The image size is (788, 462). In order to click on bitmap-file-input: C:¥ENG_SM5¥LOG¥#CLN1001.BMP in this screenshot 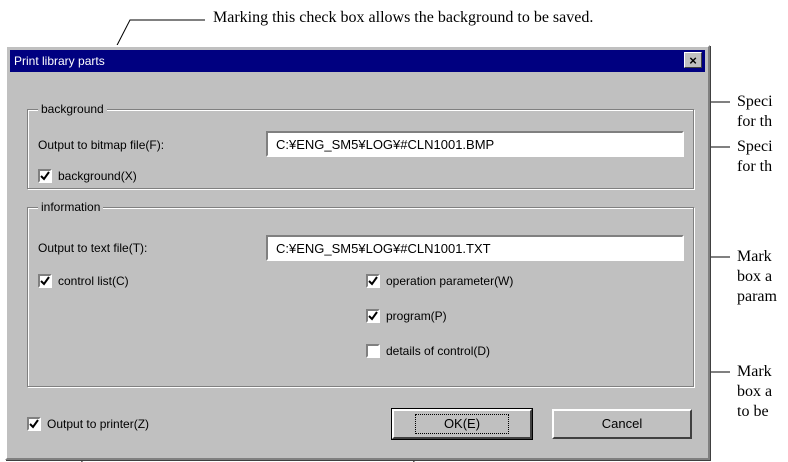, I will do `click(475, 144)`.